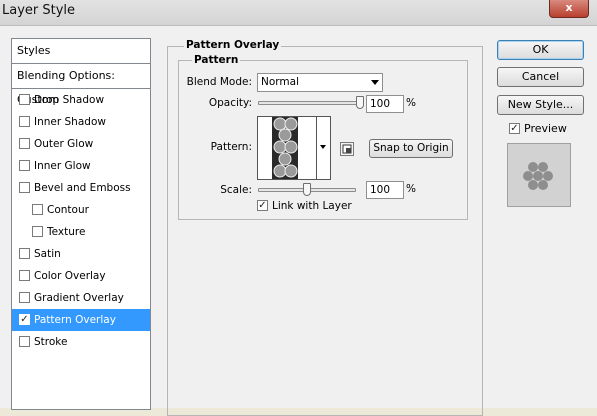 Image resolution: width=597 pixels, height=416 pixels. I want to click on ok-button: OK, so click(540, 50).